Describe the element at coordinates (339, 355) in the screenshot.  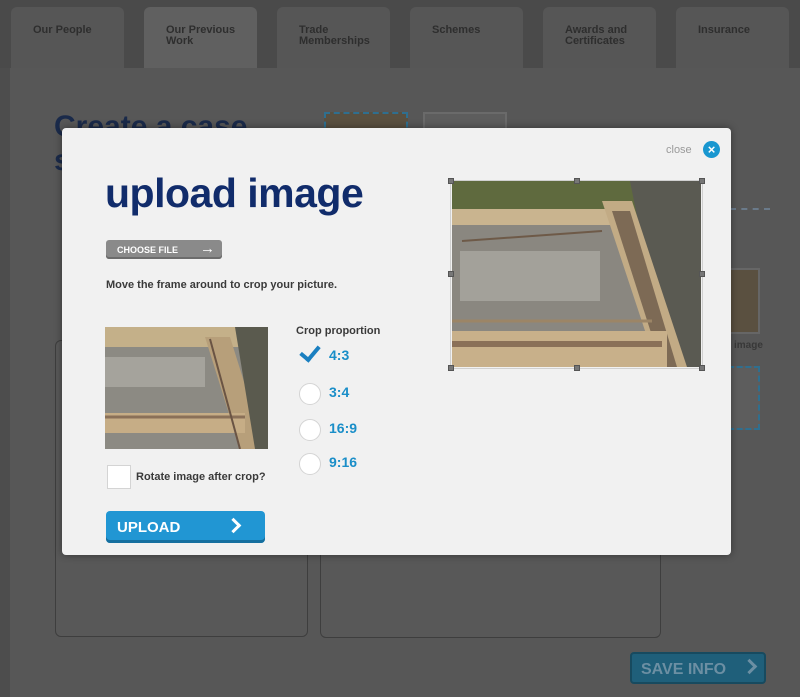
I see `crop-option-label: 4:3` at that location.